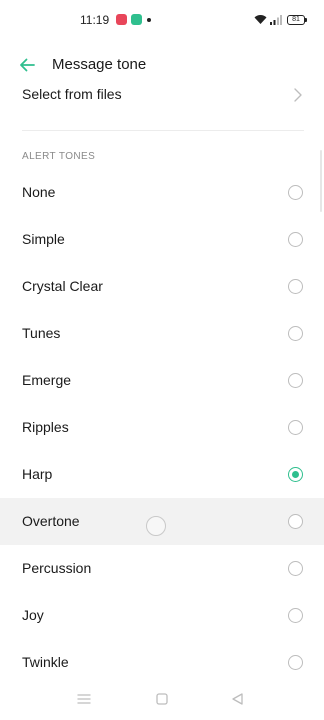  What do you see at coordinates (51, 521) in the screenshot?
I see `tone-label: Overtone` at bounding box center [51, 521].